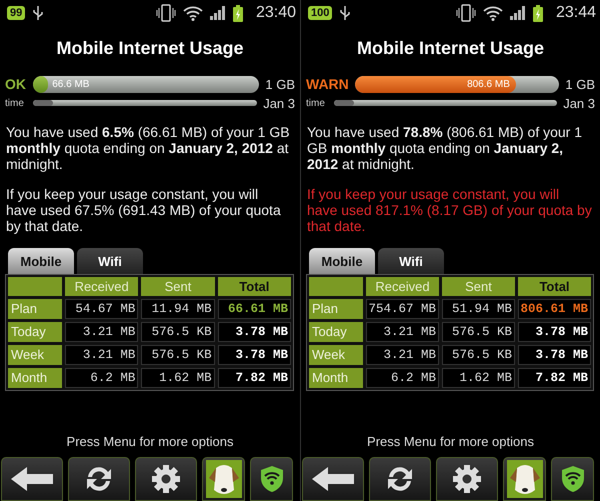 This screenshot has width=600, height=501. I want to click on clock: 23:40, so click(276, 13).